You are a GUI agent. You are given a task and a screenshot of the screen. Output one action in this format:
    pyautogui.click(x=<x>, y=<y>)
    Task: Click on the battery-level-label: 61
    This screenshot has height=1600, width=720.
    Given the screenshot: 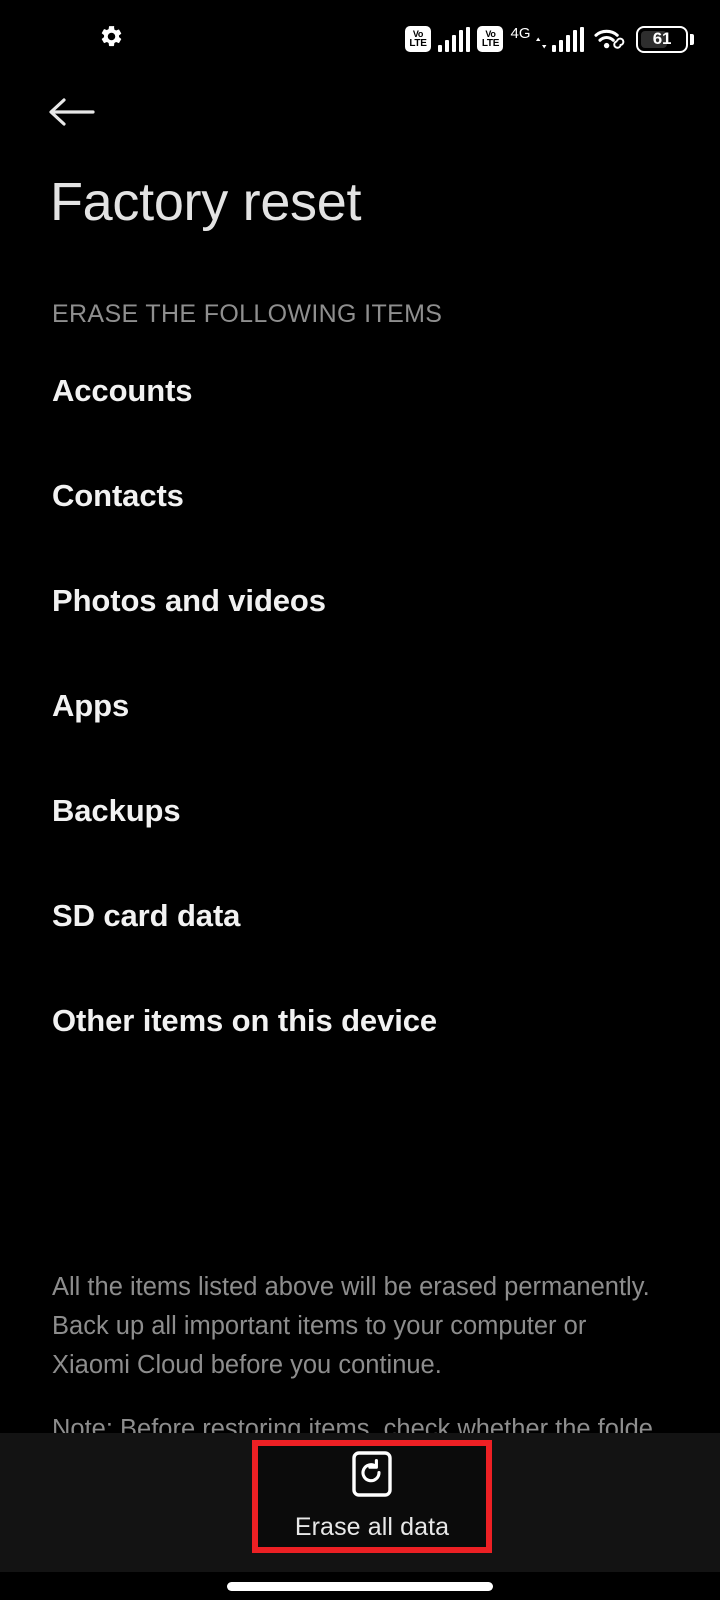 What is the action you would take?
    pyautogui.click(x=662, y=38)
    